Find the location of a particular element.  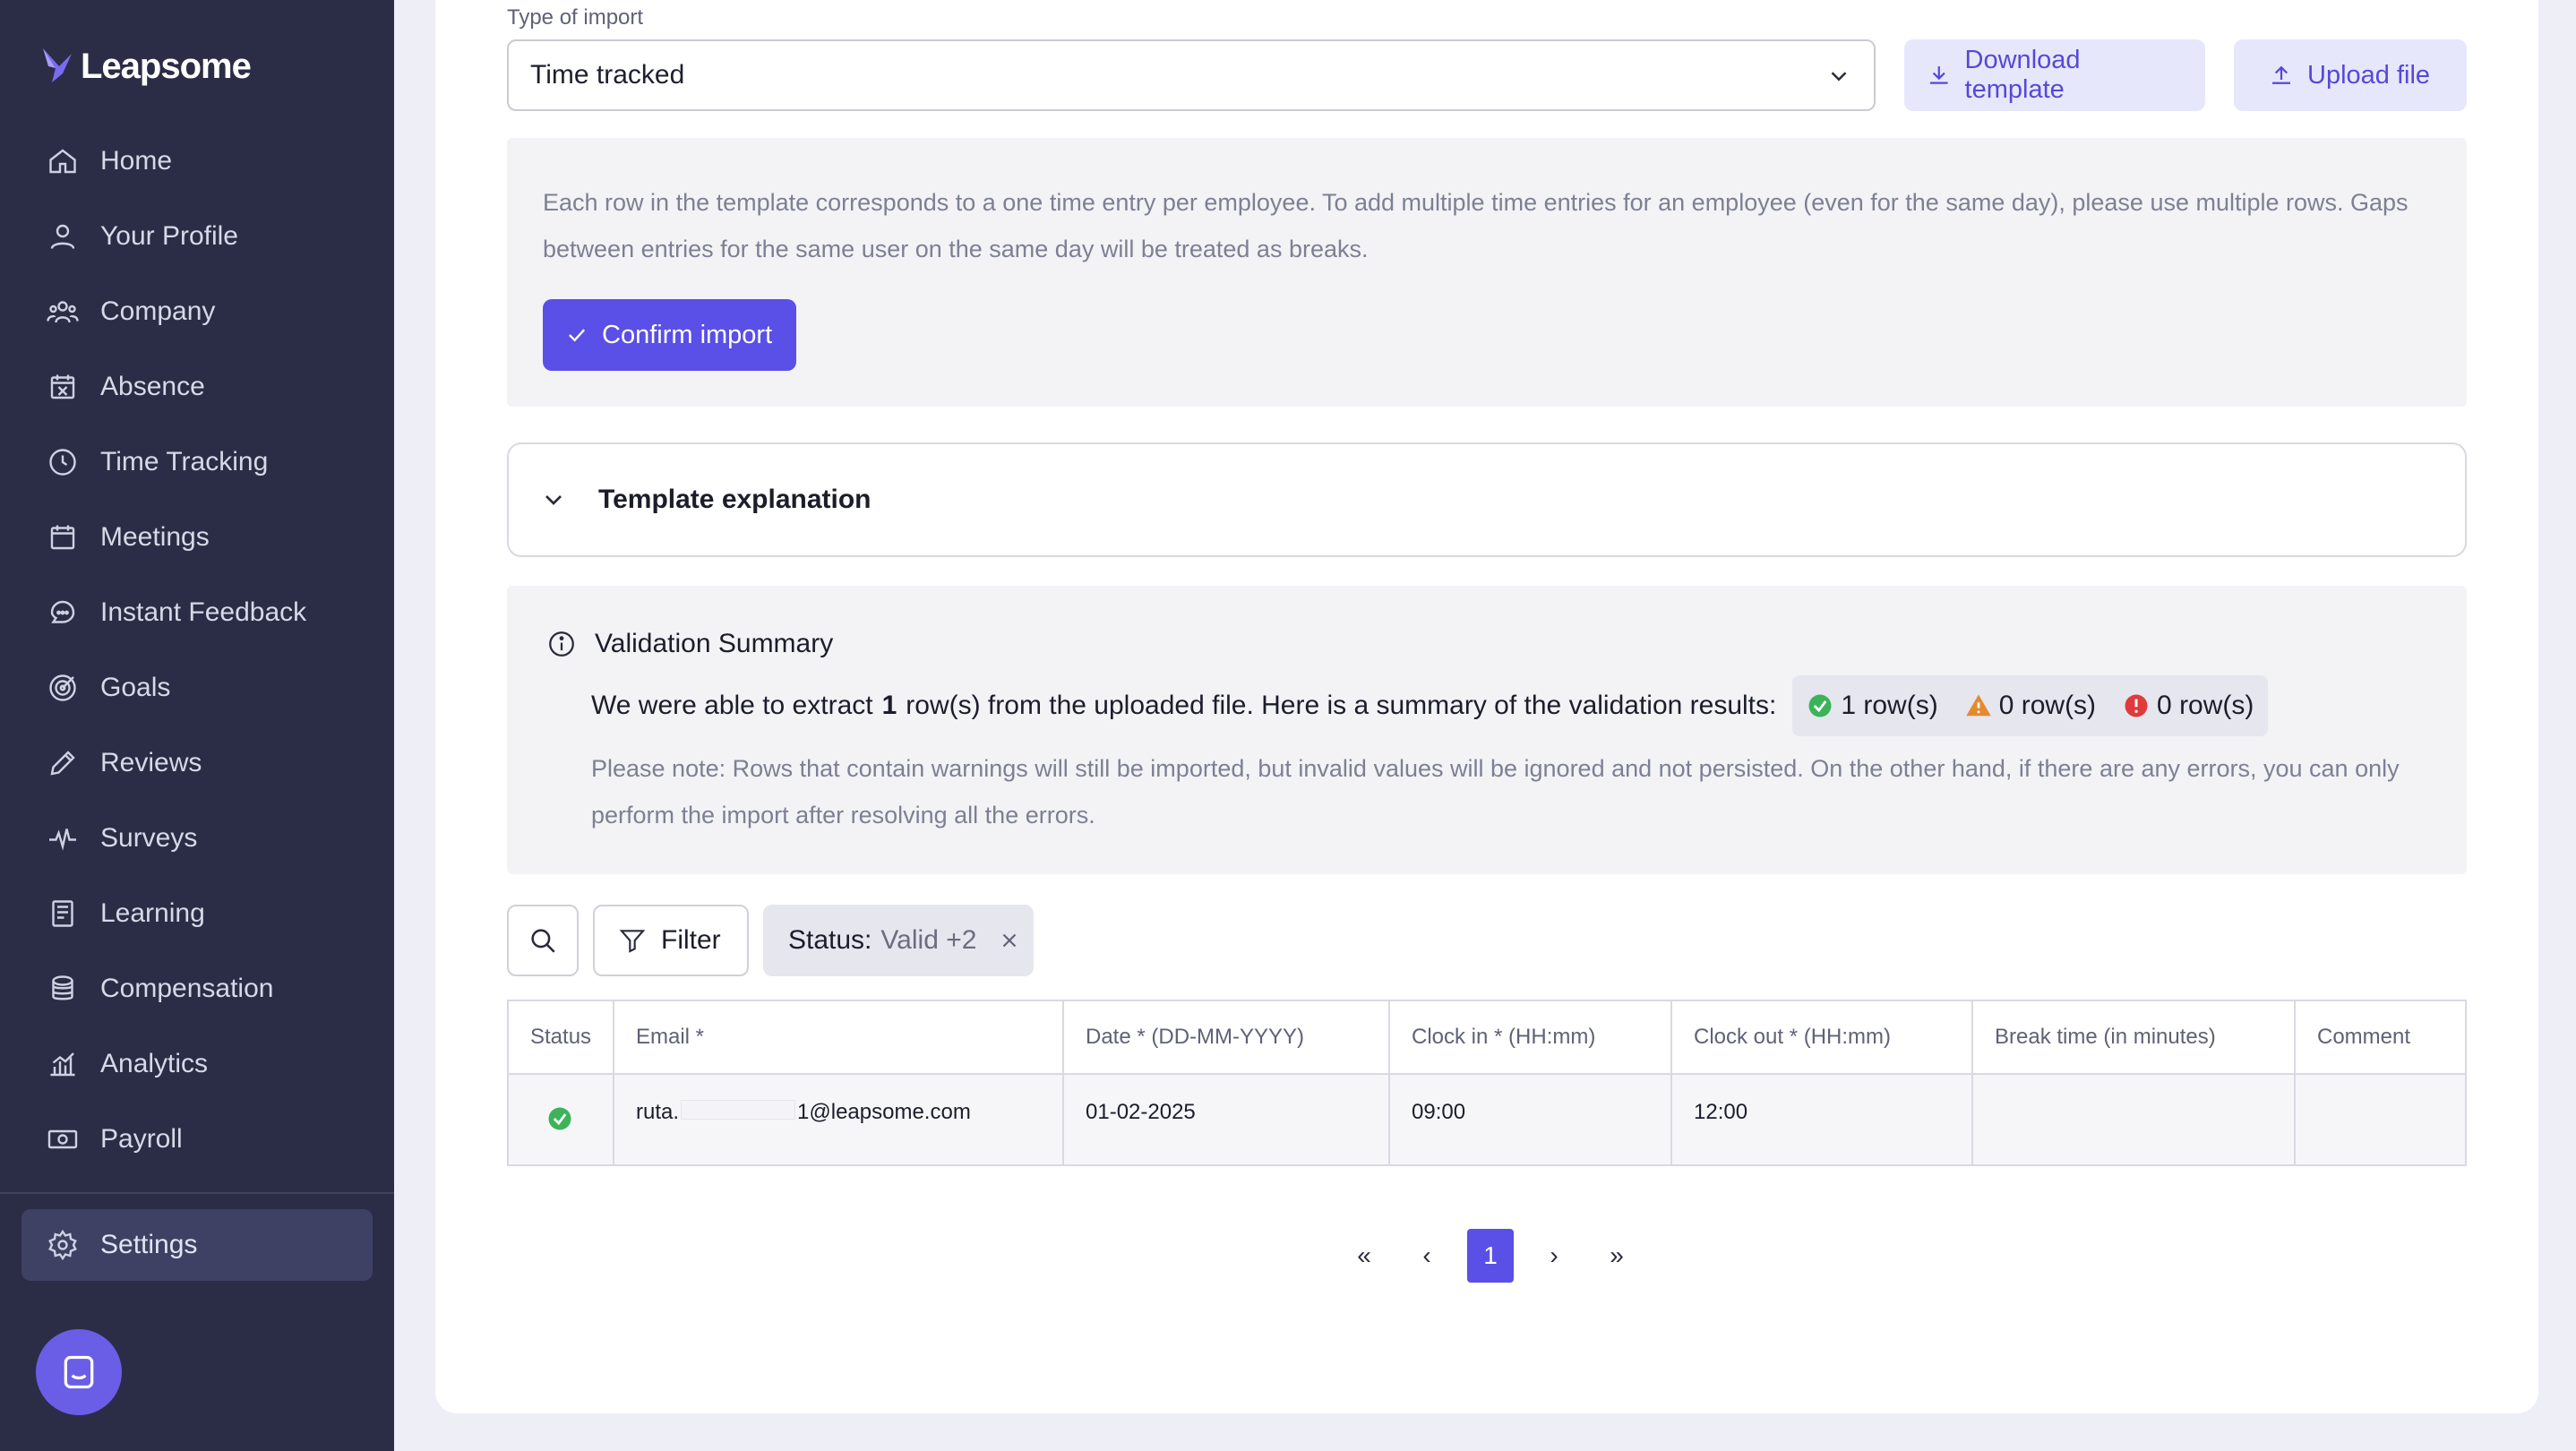

search-button is located at coordinates (543, 940).